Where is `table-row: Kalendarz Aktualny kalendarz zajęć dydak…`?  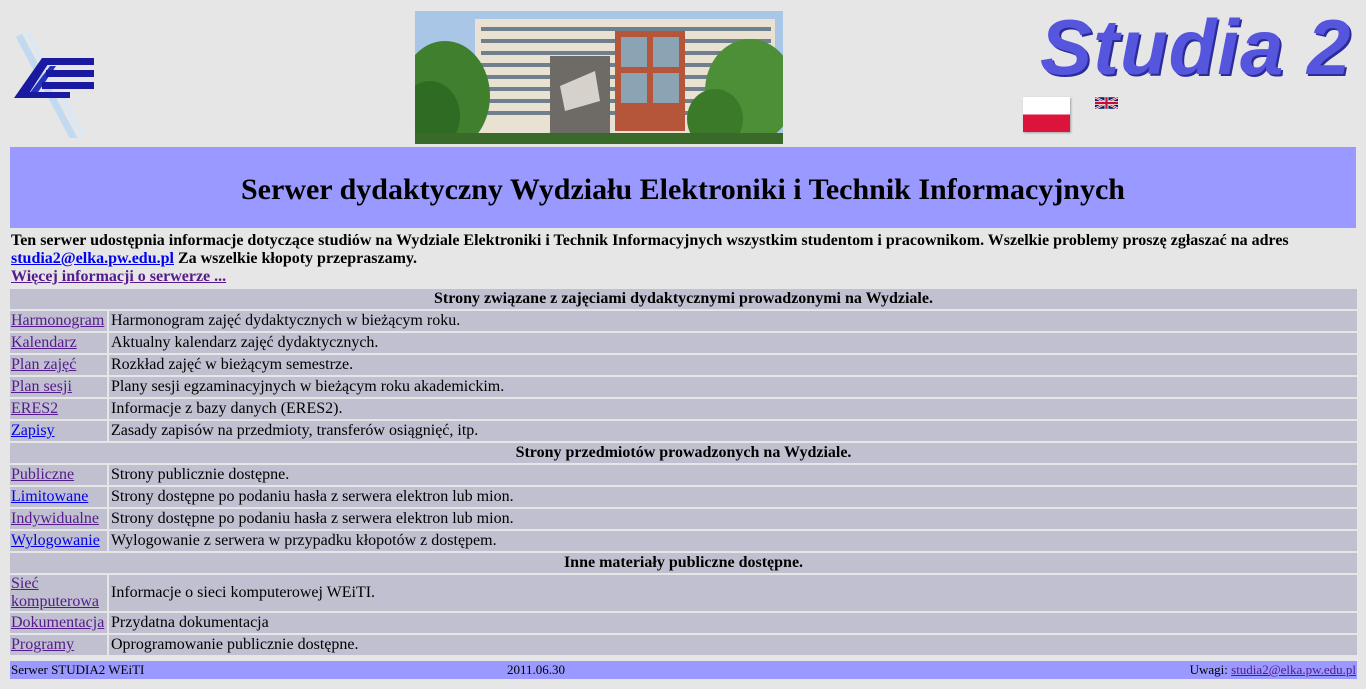
table-row: Kalendarz Aktualny kalendarz zajęć dydak… is located at coordinates (683, 343).